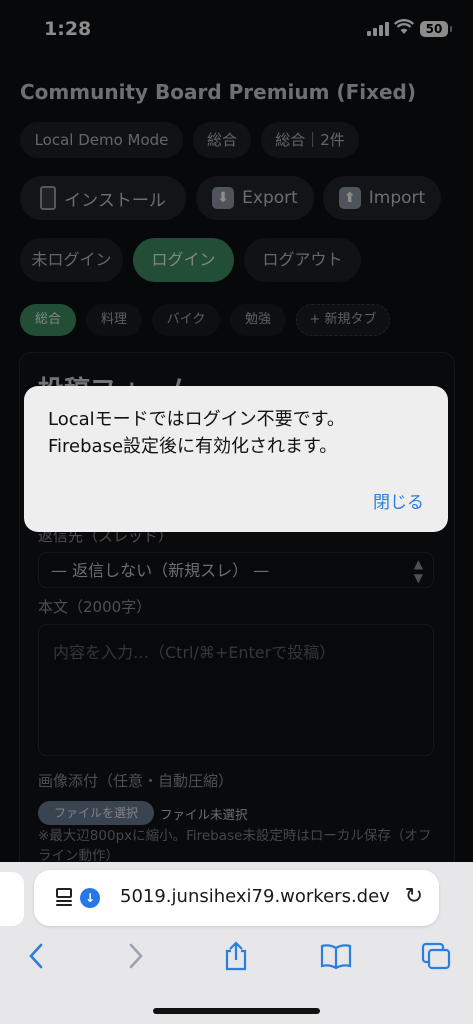  What do you see at coordinates (255, 896) in the screenshot?
I see `url-text: 5019.junsihexi79.workers.dev` at bounding box center [255, 896].